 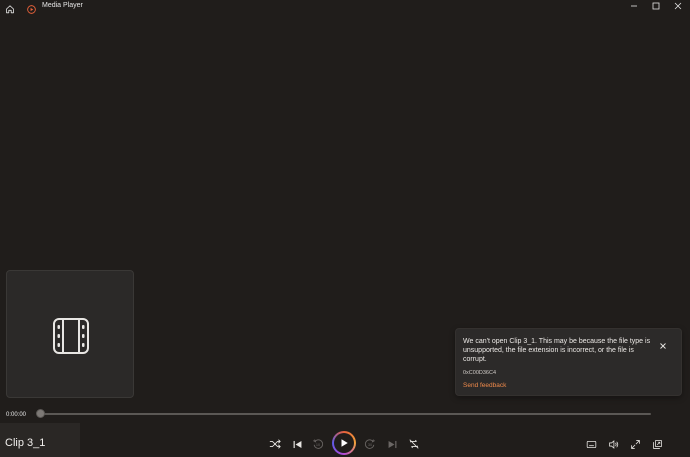 What do you see at coordinates (25, 443) in the screenshot?
I see `clip-name: Clip 3_1` at bounding box center [25, 443].